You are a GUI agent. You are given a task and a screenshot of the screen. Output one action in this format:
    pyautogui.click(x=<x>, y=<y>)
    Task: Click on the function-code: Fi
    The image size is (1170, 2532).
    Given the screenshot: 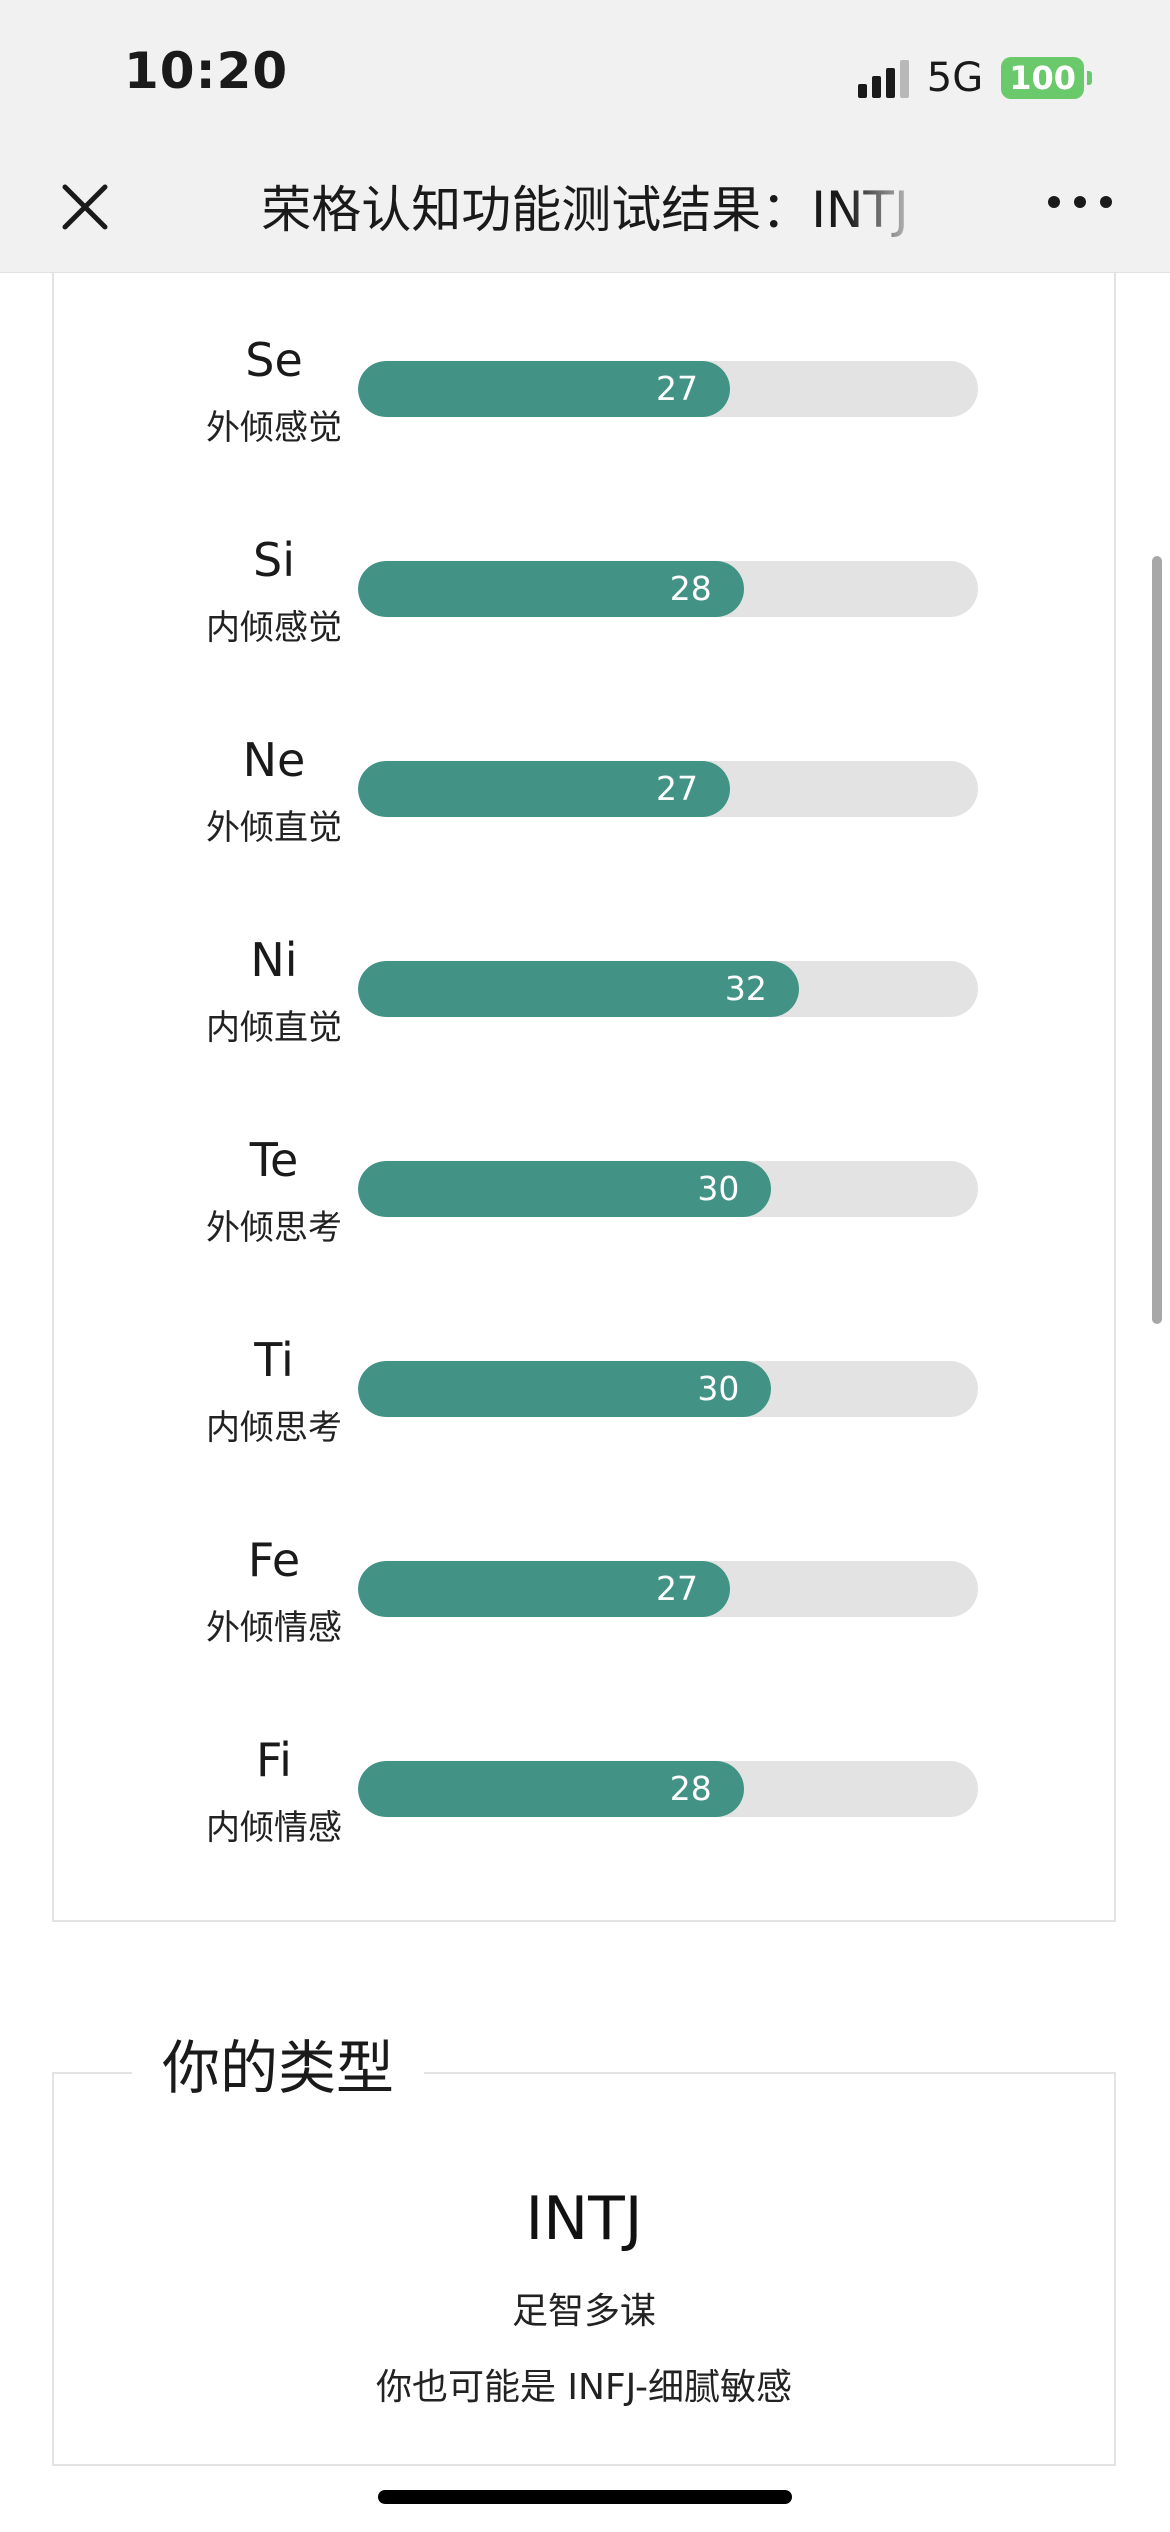 What is the action you would take?
    pyautogui.click(x=274, y=1760)
    